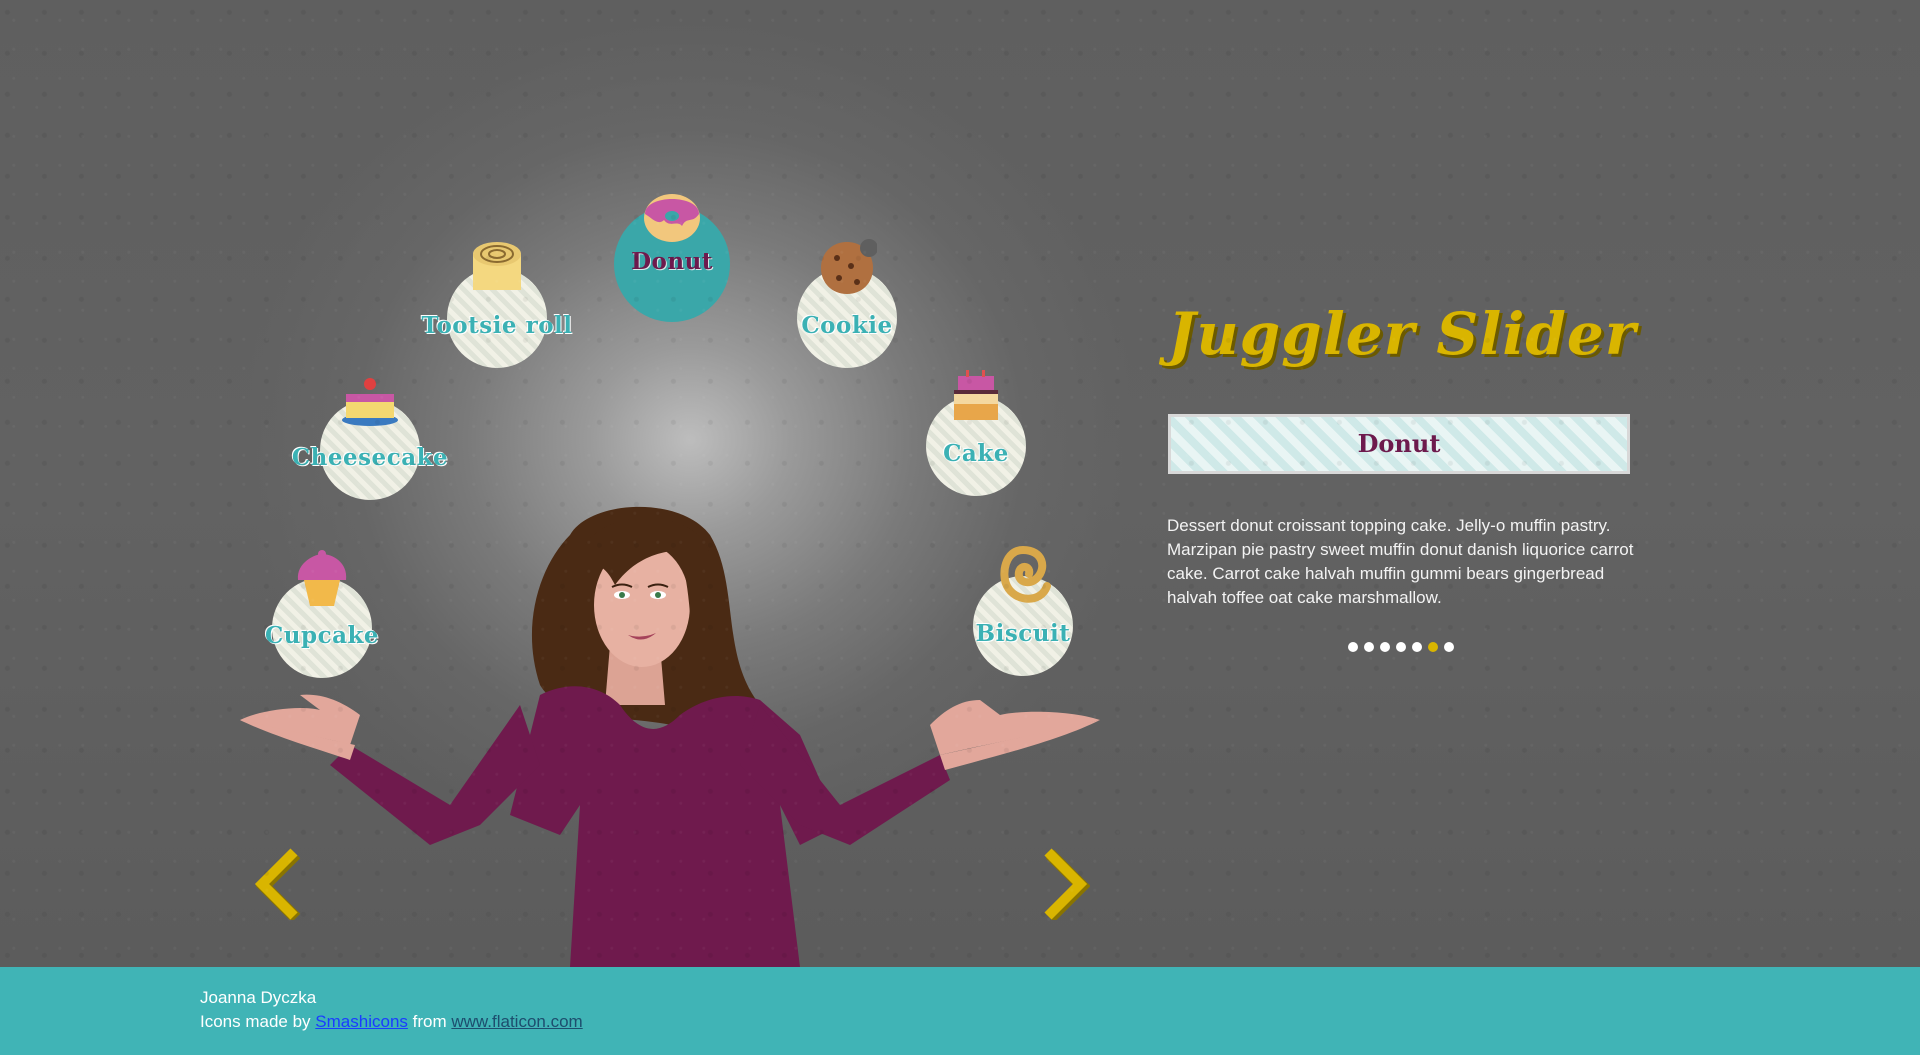 Image resolution: width=1920 pixels, height=1055 pixels. Describe the element at coordinates (1399, 443) in the screenshot. I see `selected-item-name: Donut` at that location.